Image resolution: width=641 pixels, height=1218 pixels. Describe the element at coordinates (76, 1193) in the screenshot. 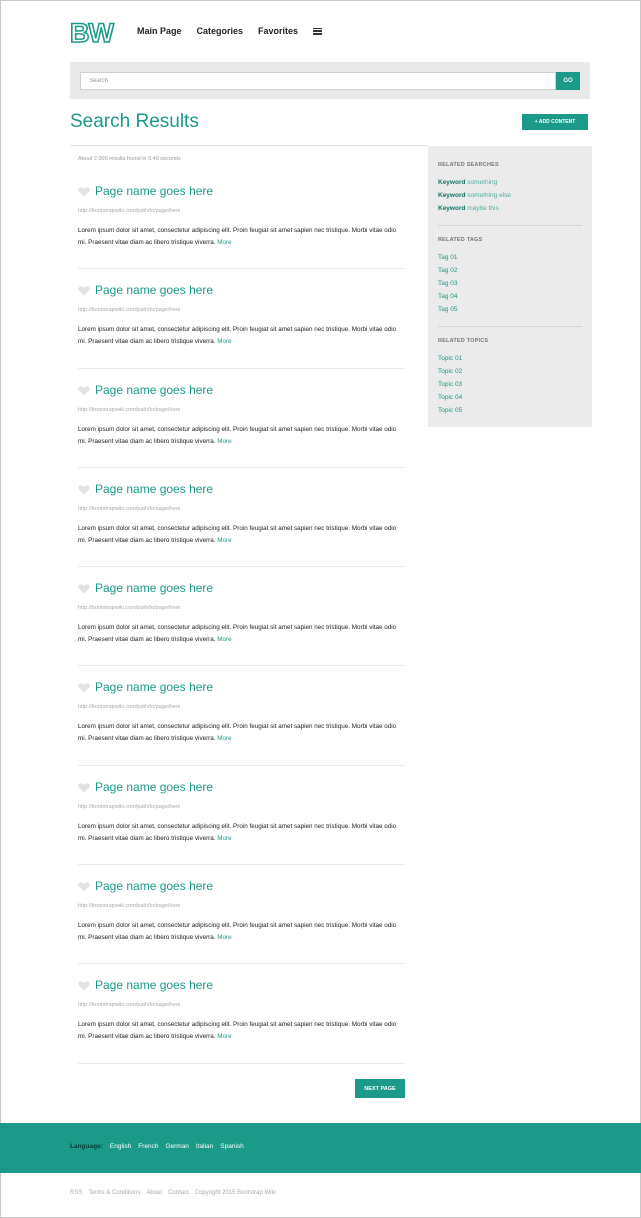

I see `footer-link-rss: RSS` at that location.